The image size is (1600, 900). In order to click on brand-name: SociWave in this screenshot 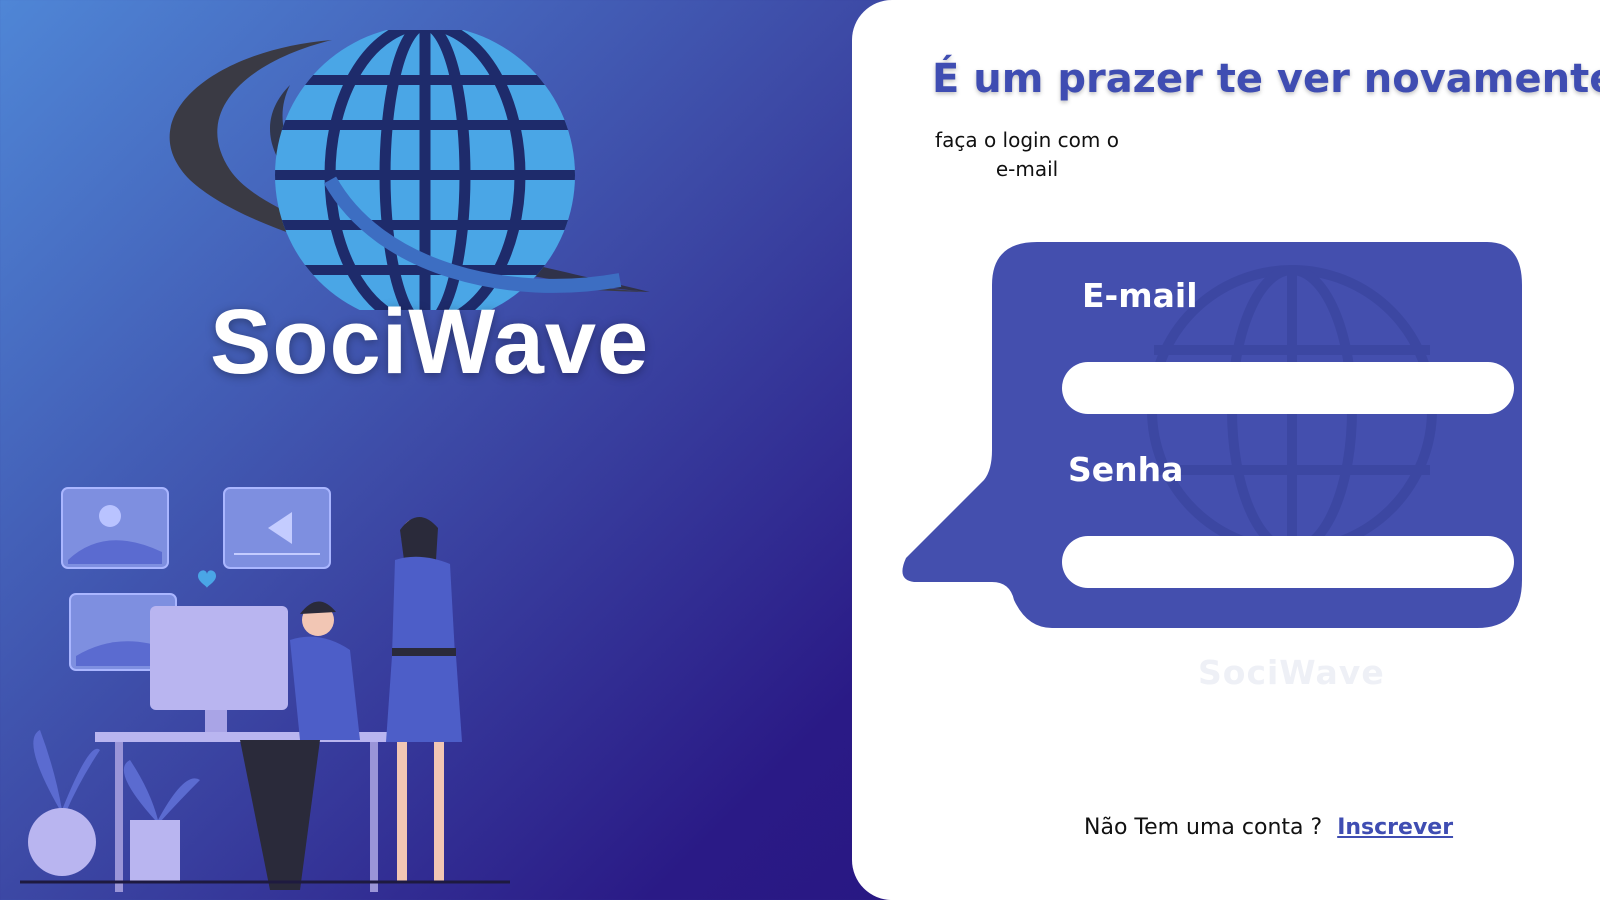, I will do `click(430, 342)`.